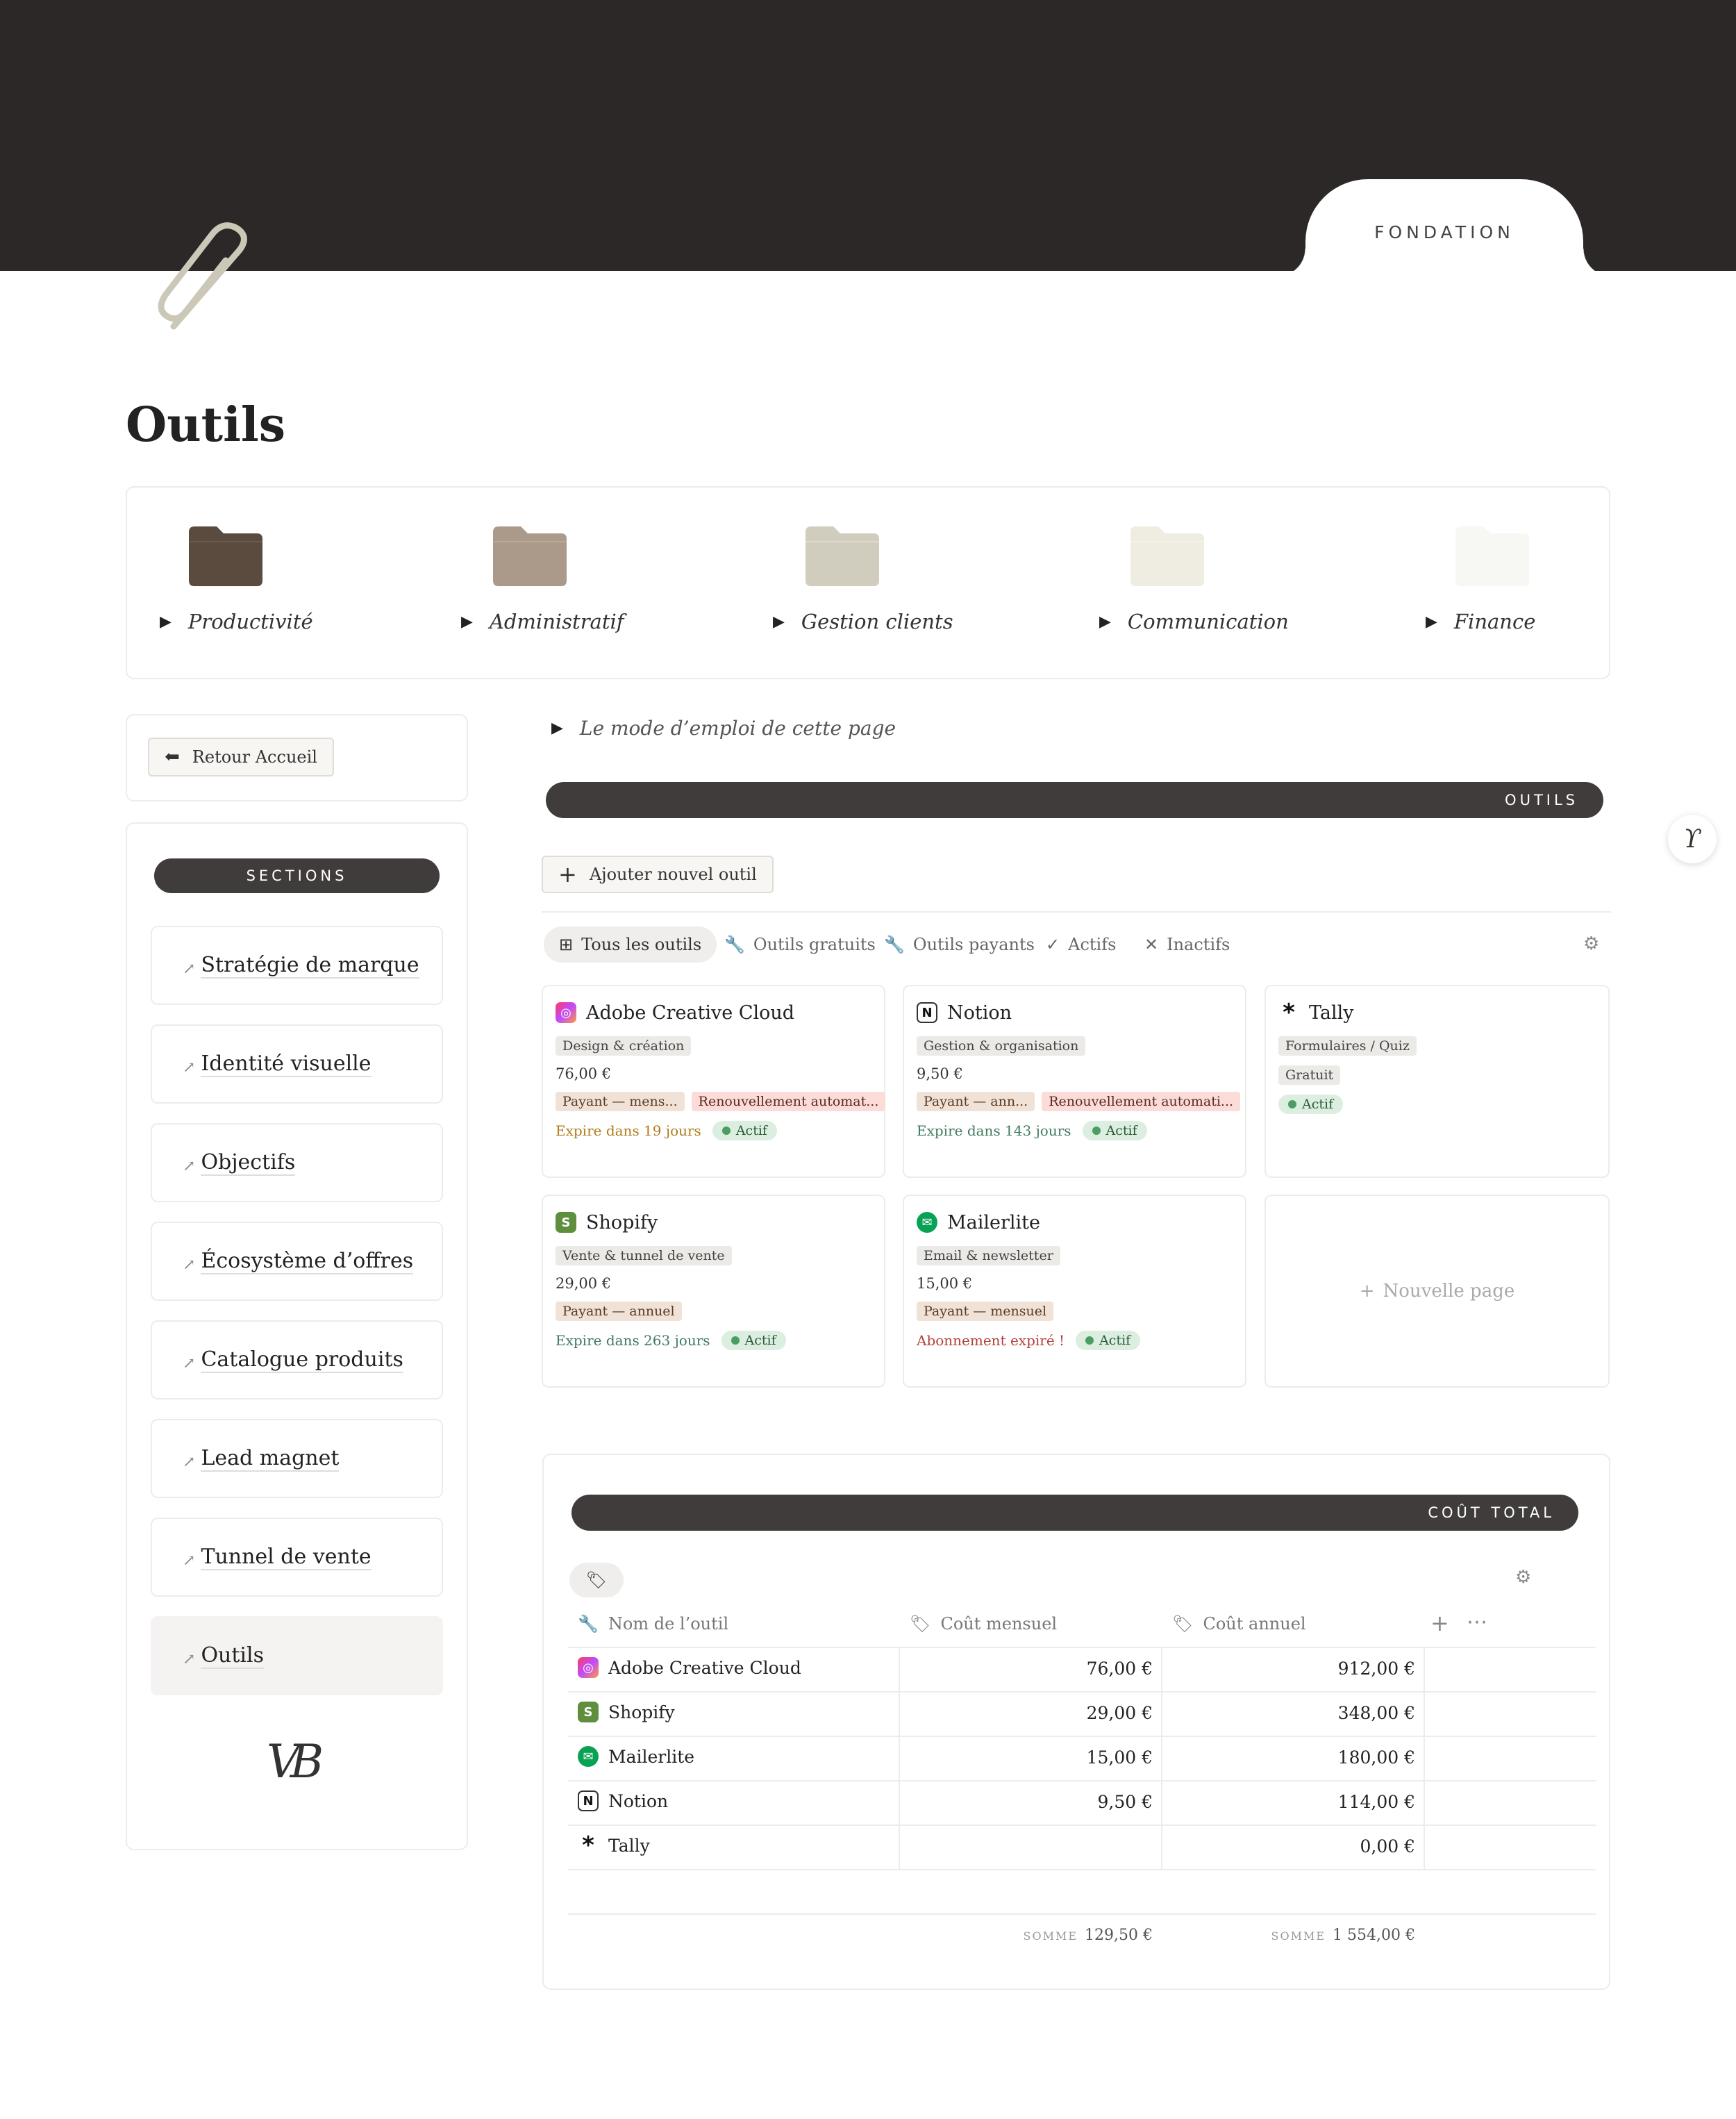 This screenshot has height=2119, width=1736. Describe the element at coordinates (1119, 1758) in the screenshot. I see `monthly-cost: 15,00 €` at that location.